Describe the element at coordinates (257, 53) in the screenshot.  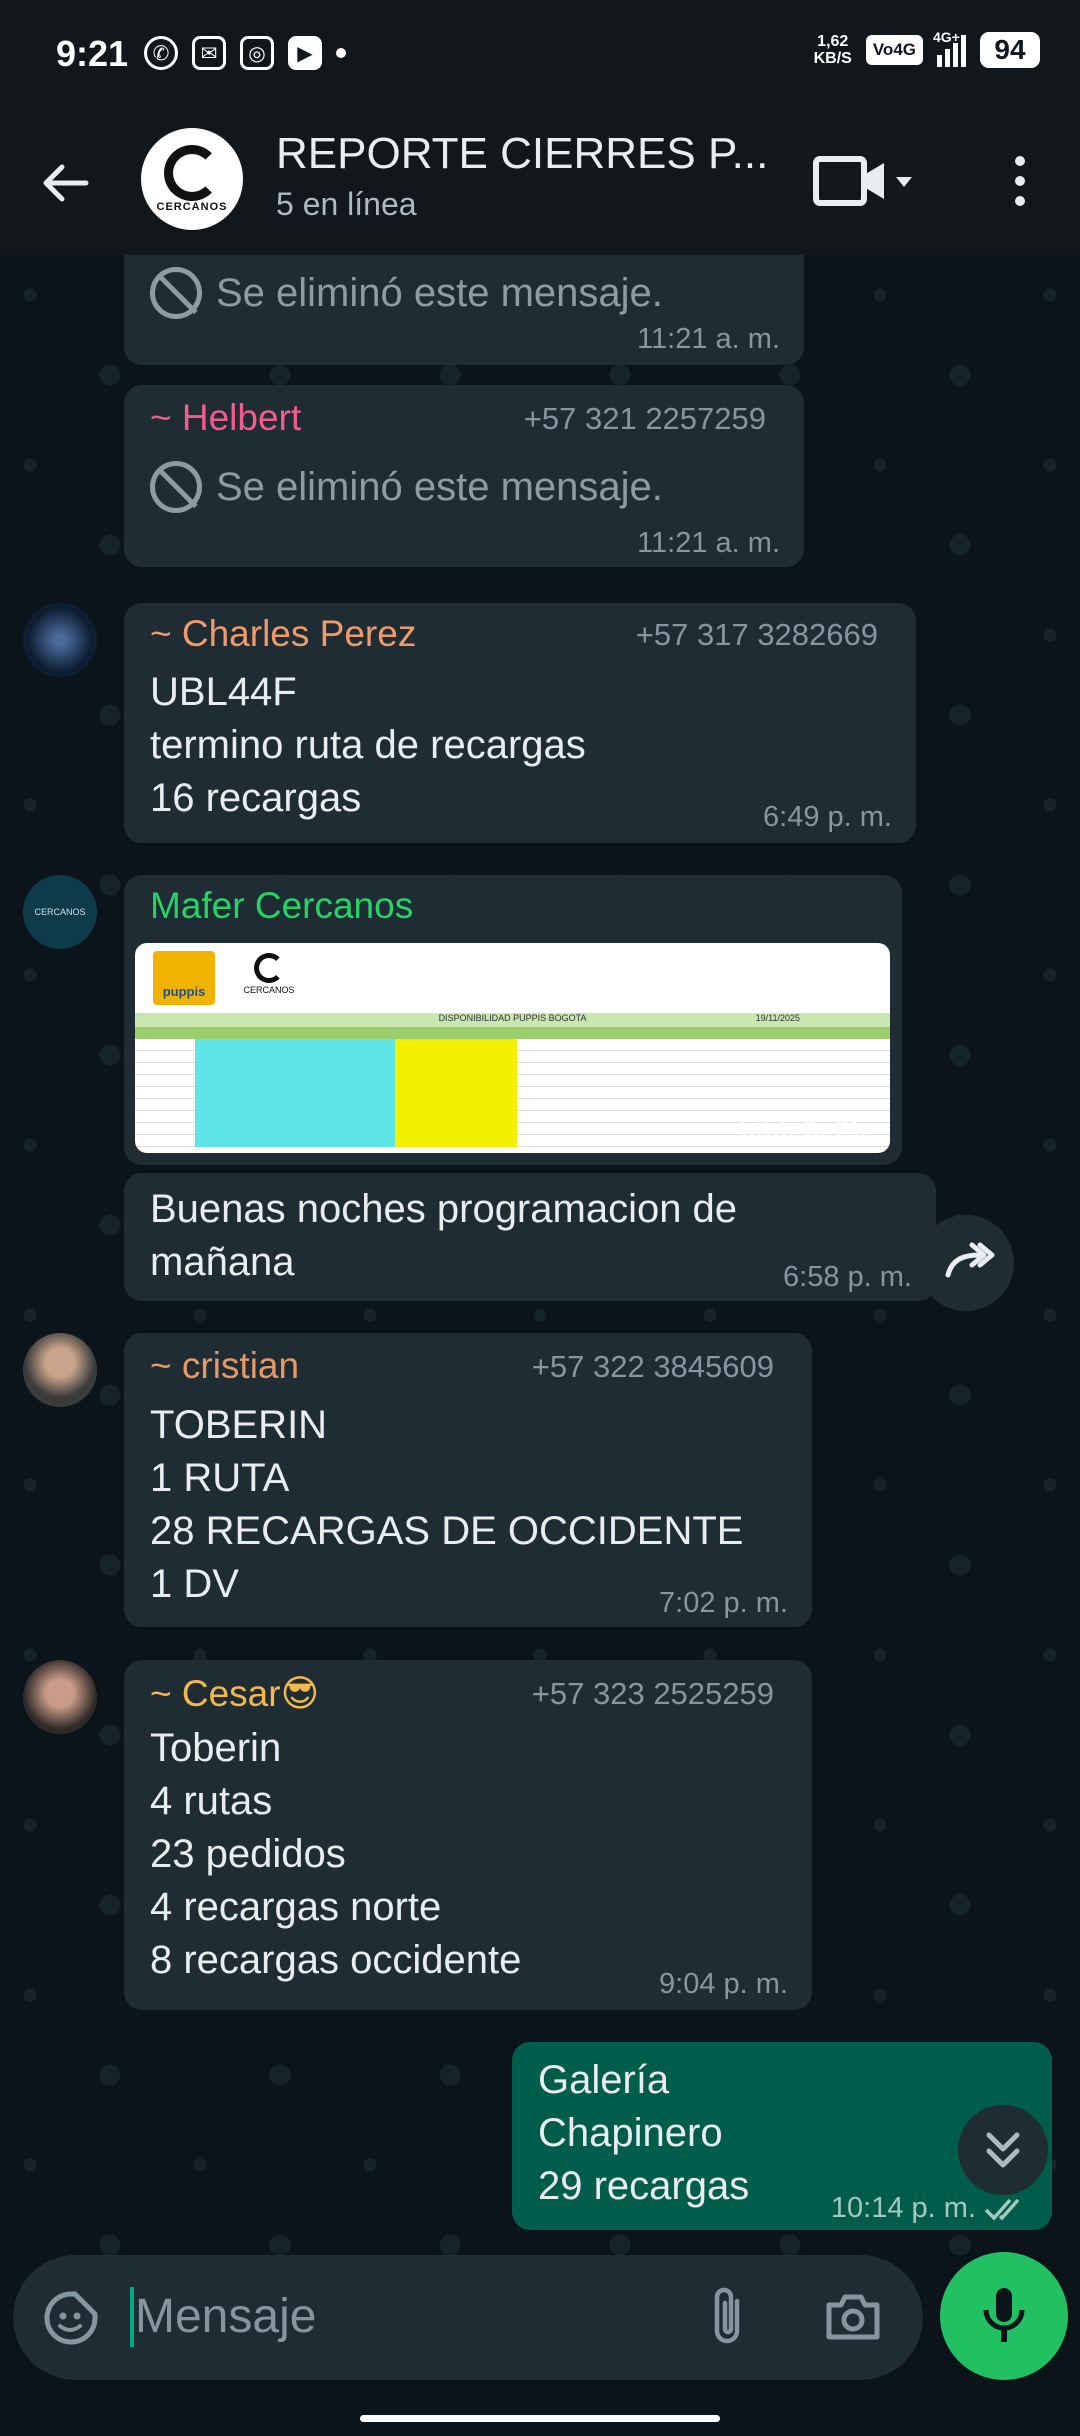
I see `instagram-icon: ◎` at that location.